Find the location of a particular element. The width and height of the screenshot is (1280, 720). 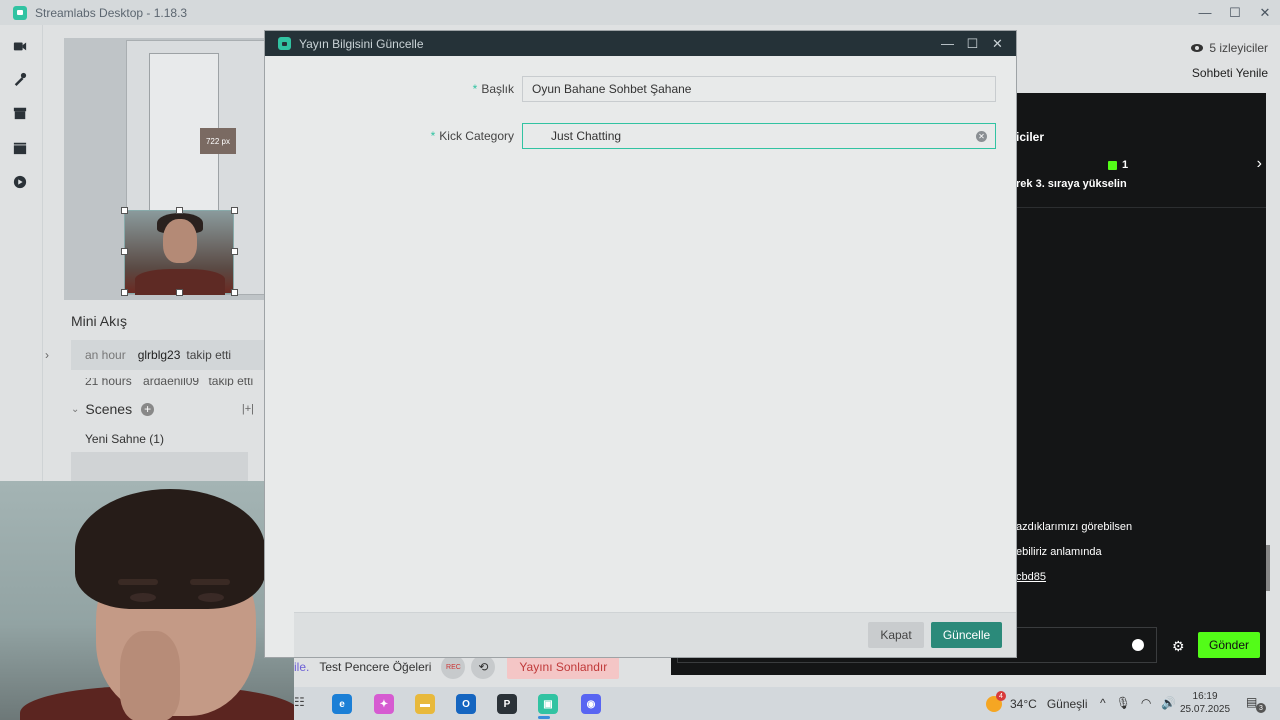

viewer-count-label: 5 izleyiciler is located at coordinates (1238, 48).